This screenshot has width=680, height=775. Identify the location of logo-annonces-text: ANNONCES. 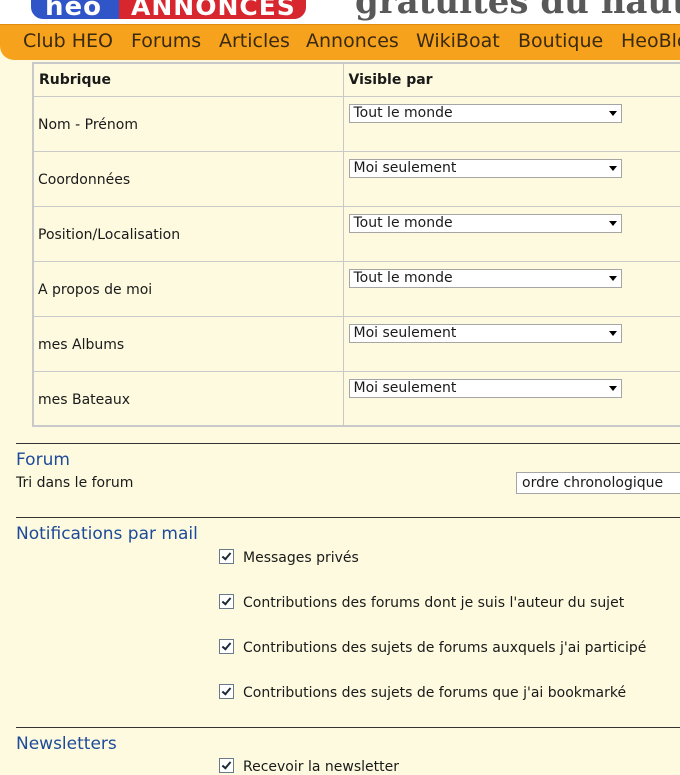
(213, 9).